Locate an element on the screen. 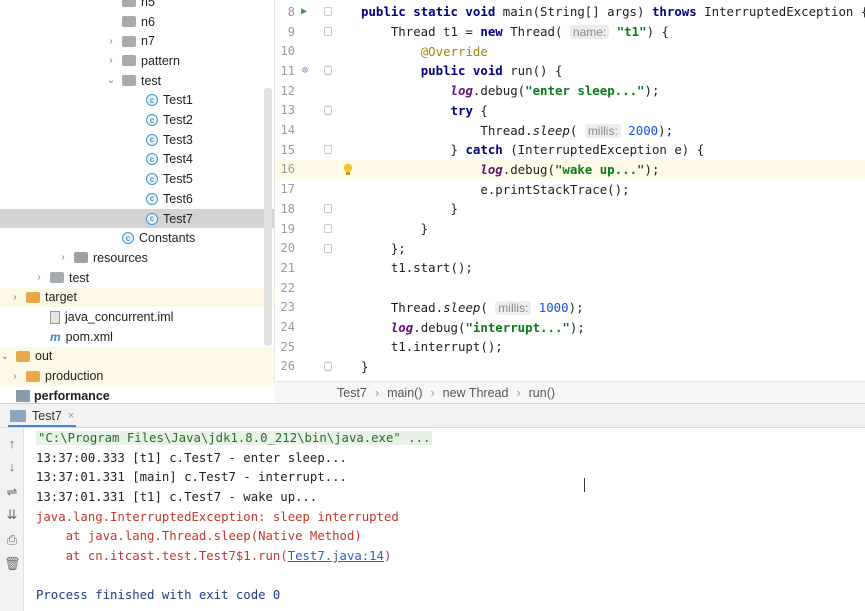 The width and height of the screenshot is (865, 611). tree-item-test3: c Test3 is located at coordinates (137, 140).